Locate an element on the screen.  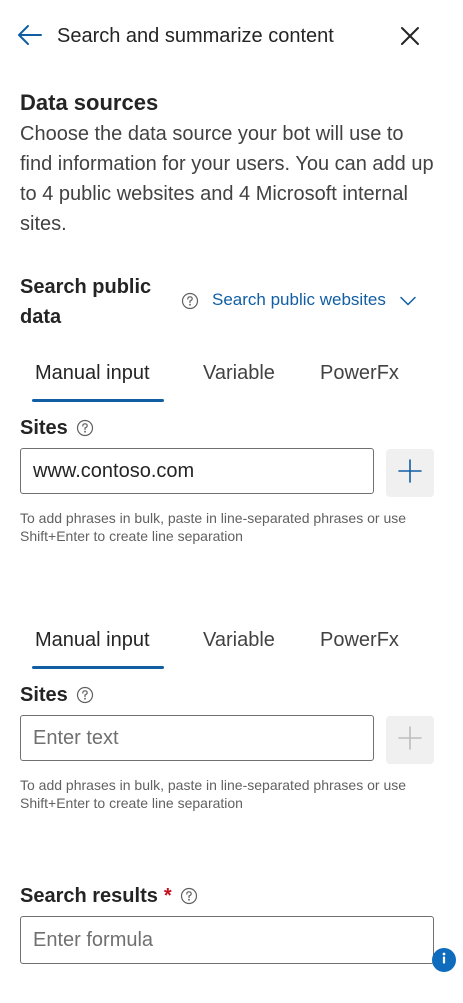
info-icon is located at coordinates (444, 960).